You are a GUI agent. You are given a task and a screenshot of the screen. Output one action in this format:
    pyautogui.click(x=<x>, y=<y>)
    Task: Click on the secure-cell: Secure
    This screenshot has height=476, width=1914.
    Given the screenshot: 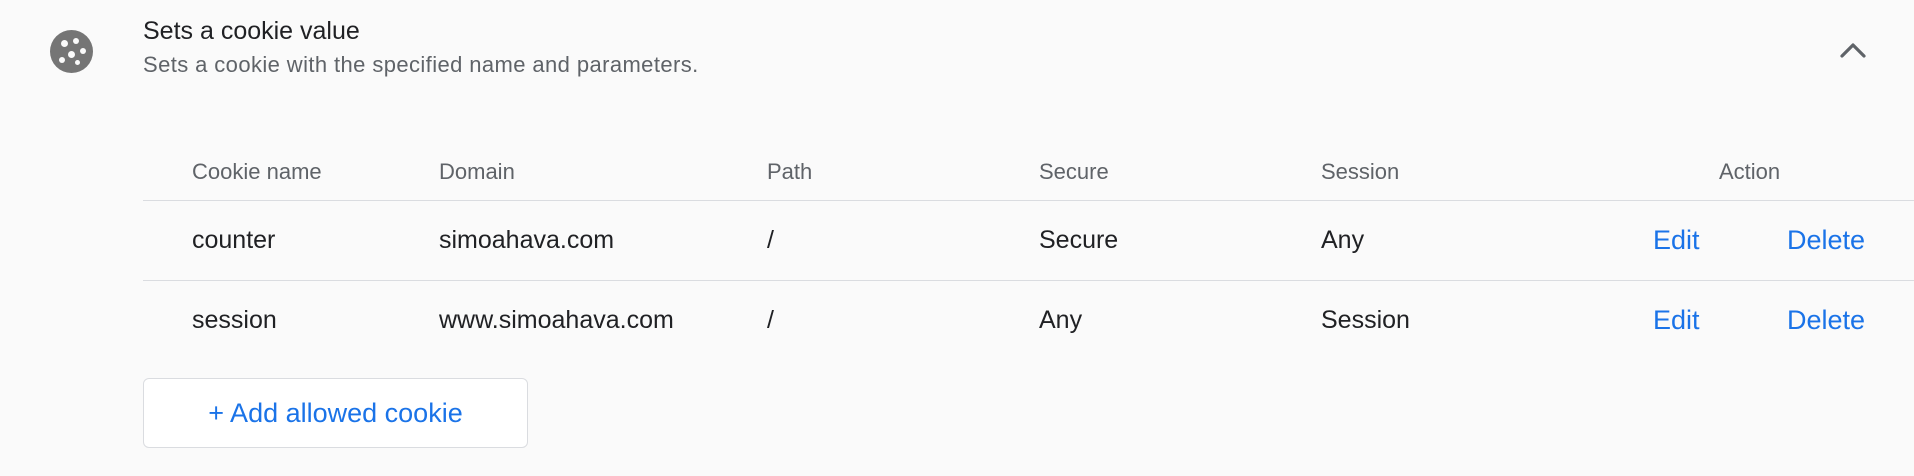 What is the action you would take?
    pyautogui.click(x=1079, y=240)
    